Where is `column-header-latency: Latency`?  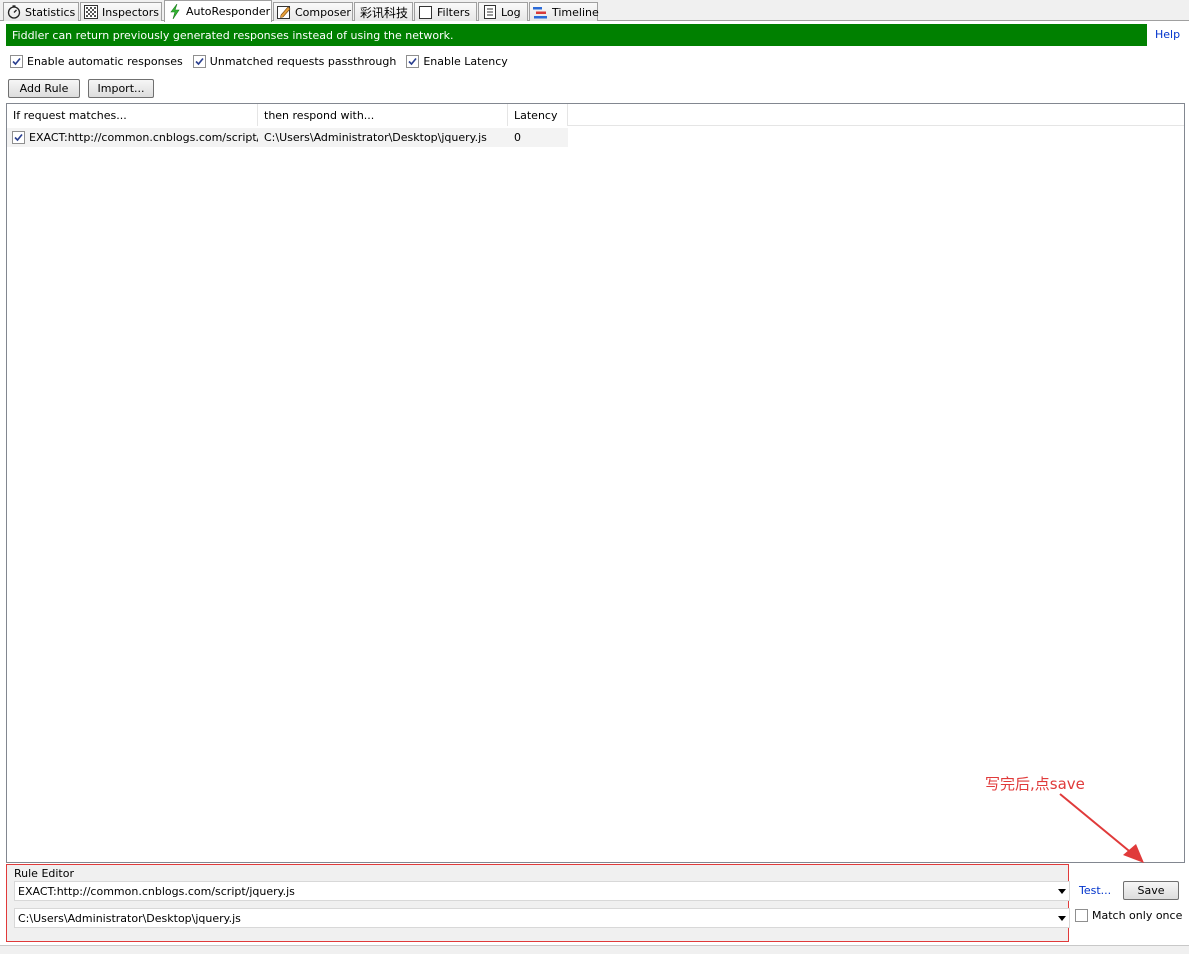 column-header-latency: Latency is located at coordinates (538, 115).